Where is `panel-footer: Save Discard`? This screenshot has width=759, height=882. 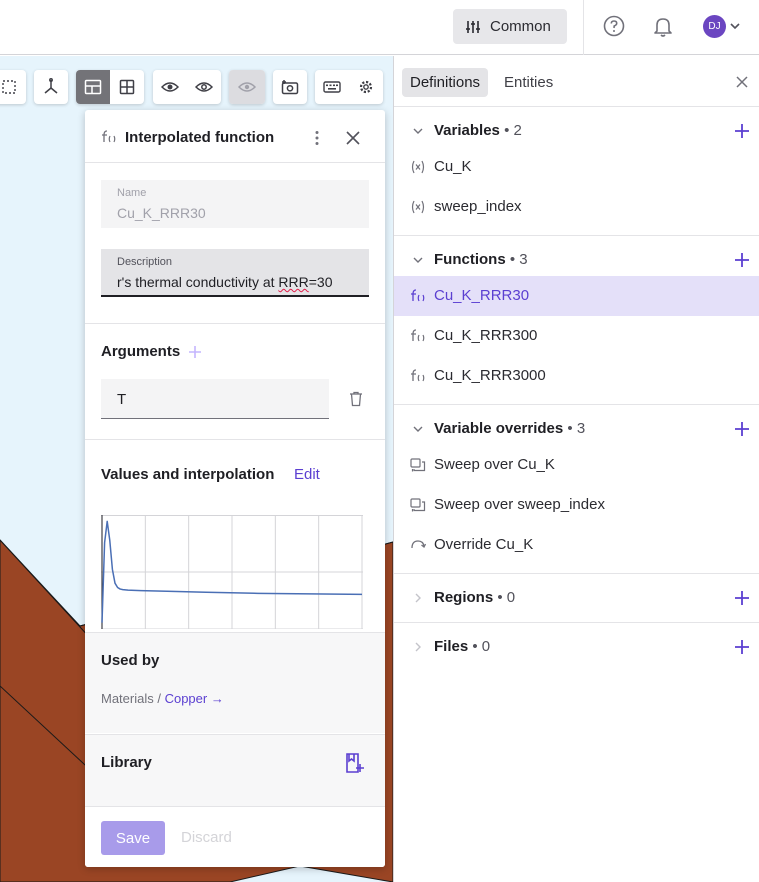
panel-footer: Save Discard is located at coordinates (235, 836).